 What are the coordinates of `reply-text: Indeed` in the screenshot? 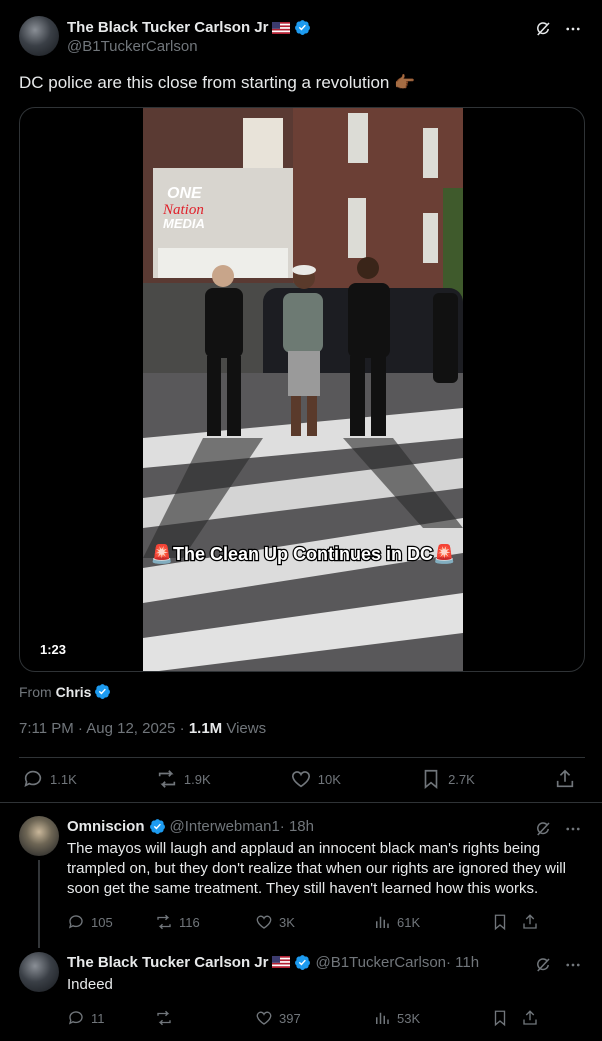 It's located at (90, 984).